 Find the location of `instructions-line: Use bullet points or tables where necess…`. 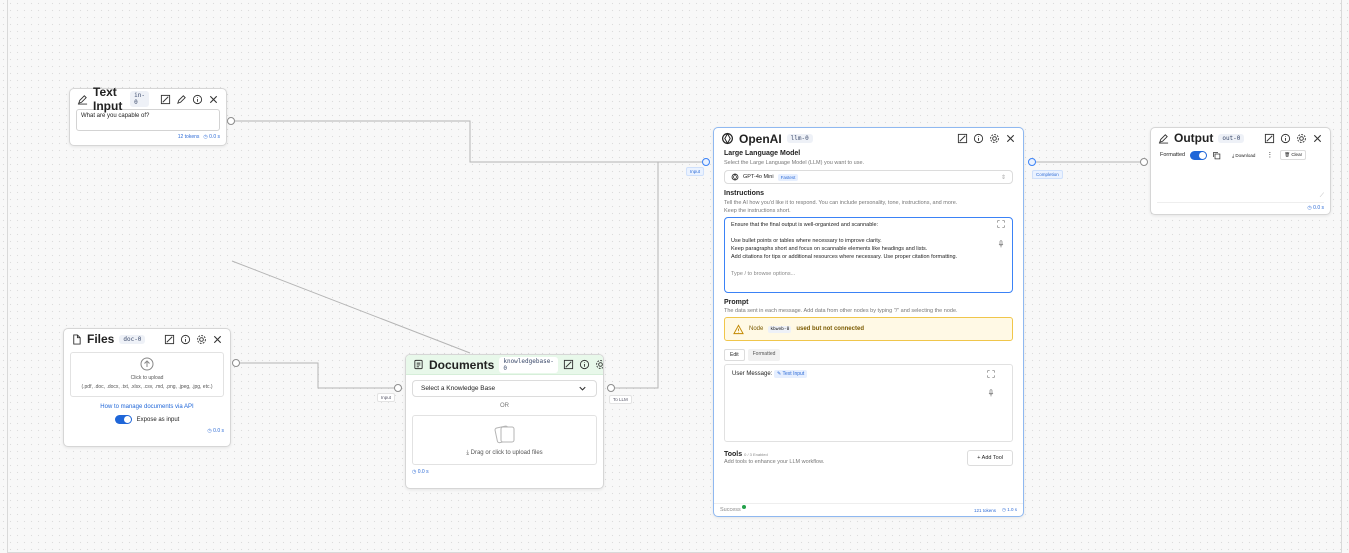

instructions-line: Use bullet points or tables where necess… is located at coordinates (806, 241).